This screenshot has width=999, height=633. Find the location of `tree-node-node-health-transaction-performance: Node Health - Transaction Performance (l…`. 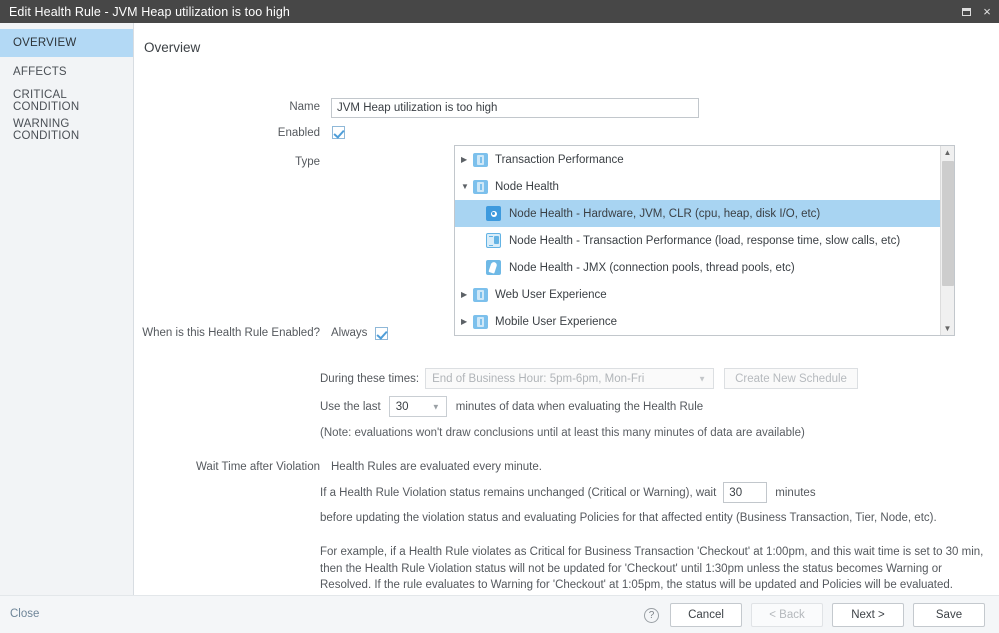

tree-node-node-health-transaction-performance: Node Health - Transaction Performance (l… is located at coordinates (698, 240).